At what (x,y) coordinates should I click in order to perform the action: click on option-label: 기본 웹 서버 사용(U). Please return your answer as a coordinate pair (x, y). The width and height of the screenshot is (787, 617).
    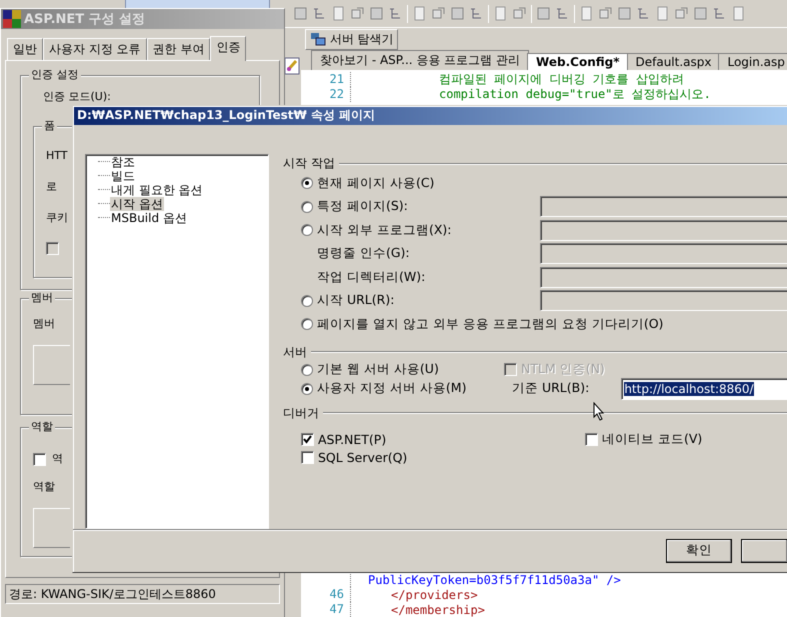
    Looking at the image, I should click on (378, 369).